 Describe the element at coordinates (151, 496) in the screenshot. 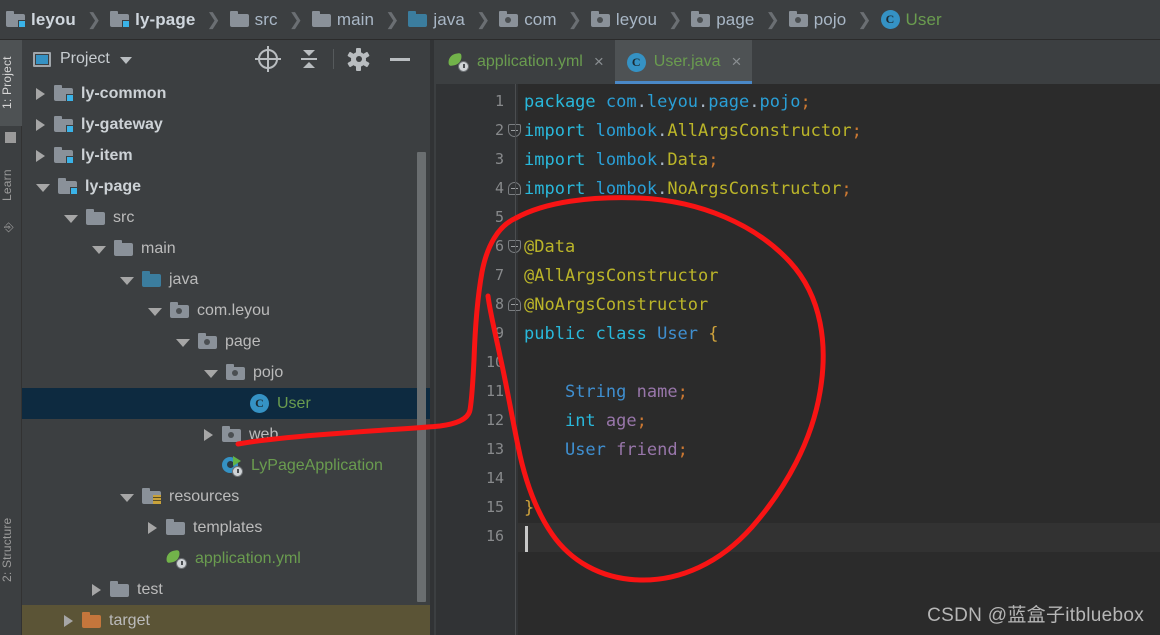

I see `resources-folder-icon` at that location.